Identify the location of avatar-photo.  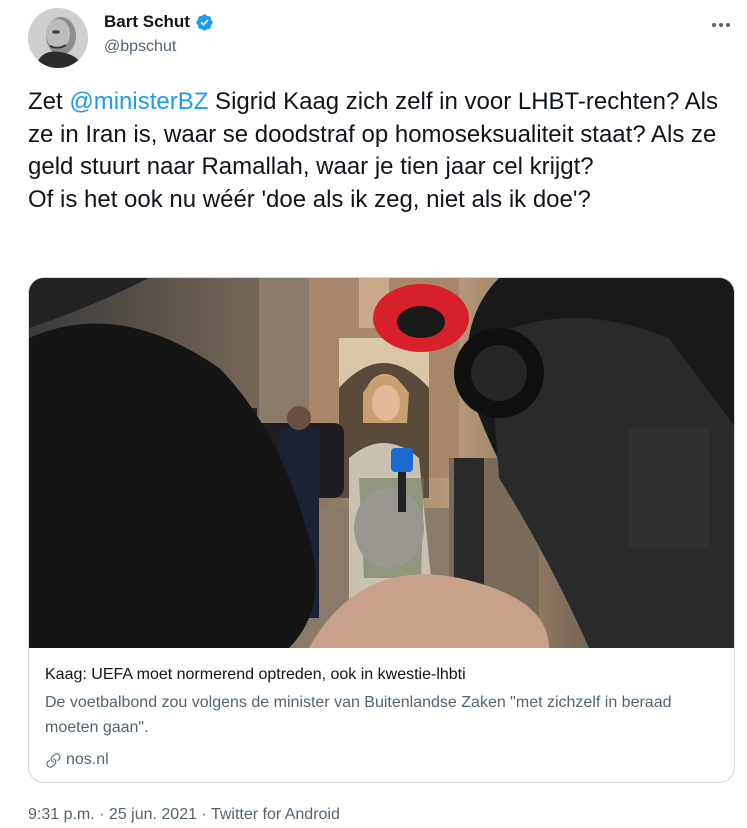
(58, 38).